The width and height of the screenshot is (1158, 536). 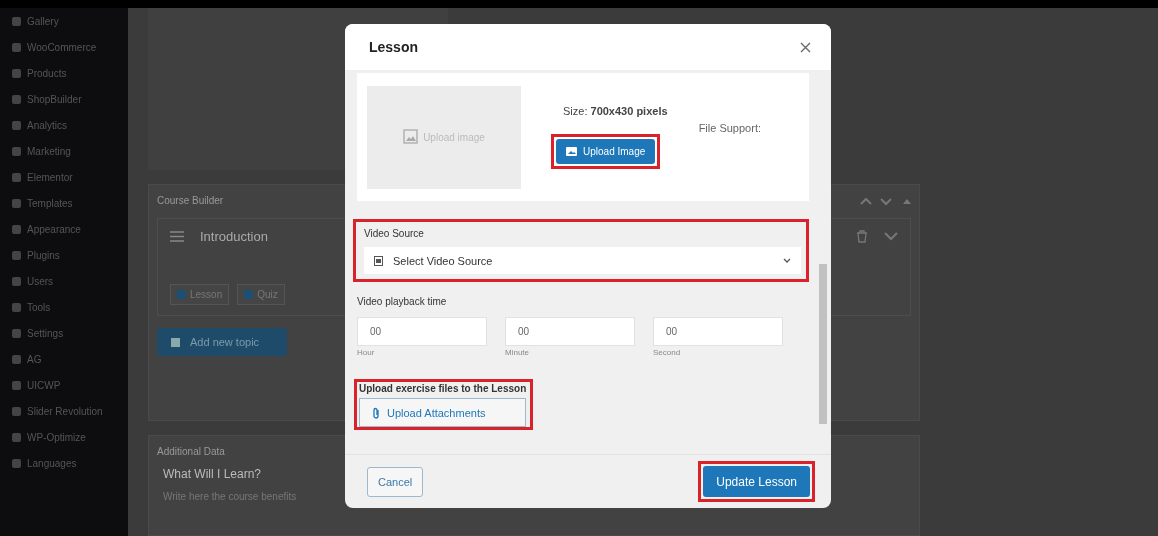 I want to click on field-caption: Second, so click(x=667, y=352).